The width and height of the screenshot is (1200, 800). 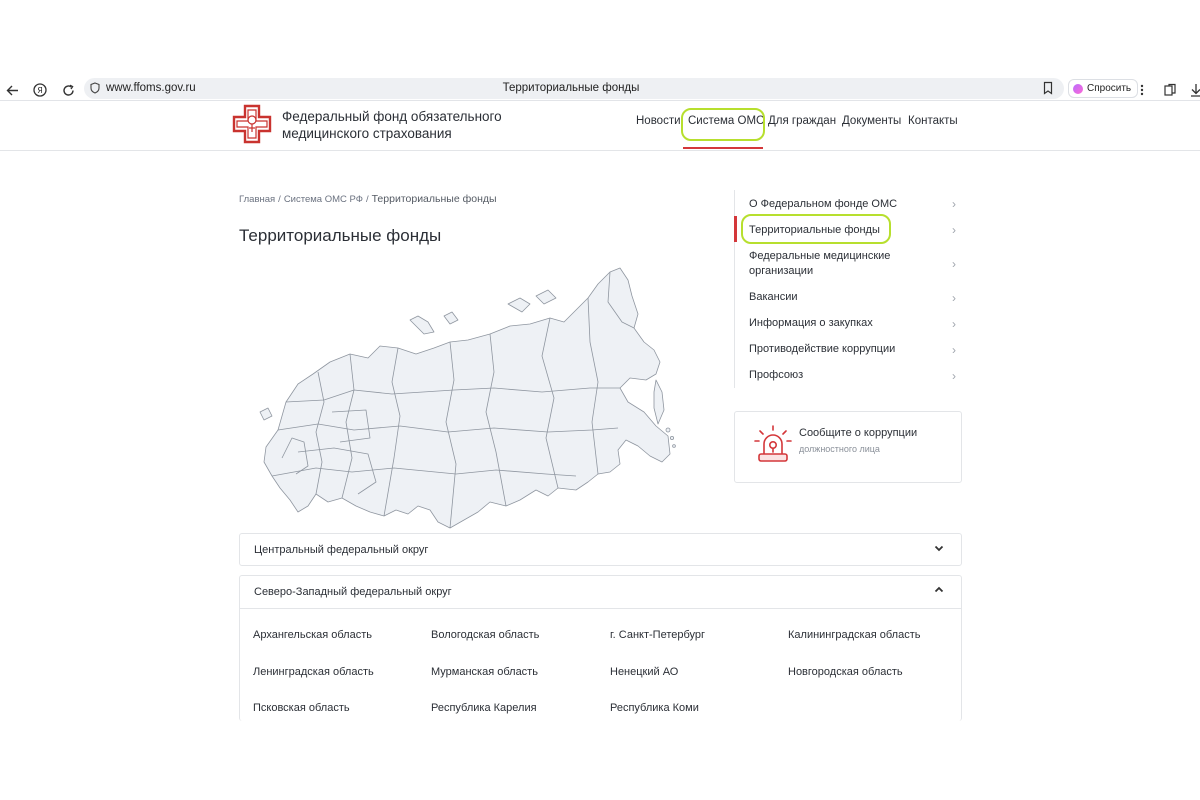 I want to click on region-link: Республика Коми, so click(x=654, y=708).